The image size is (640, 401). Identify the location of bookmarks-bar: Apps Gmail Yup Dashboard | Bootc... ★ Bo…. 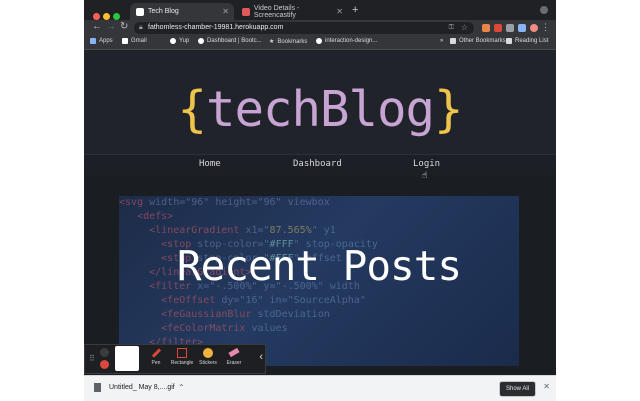
(320, 43).